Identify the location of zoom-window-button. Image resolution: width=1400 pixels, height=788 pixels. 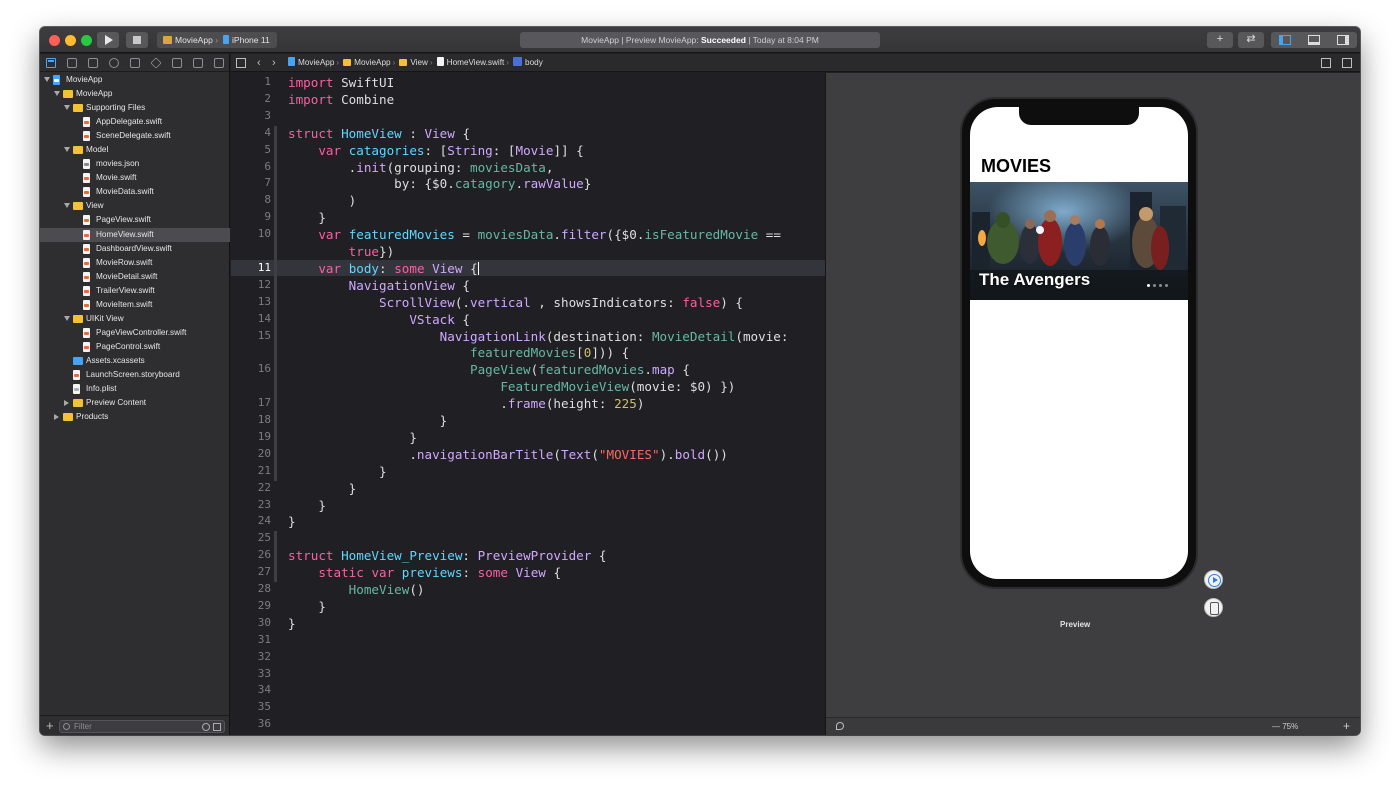
(86, 40).